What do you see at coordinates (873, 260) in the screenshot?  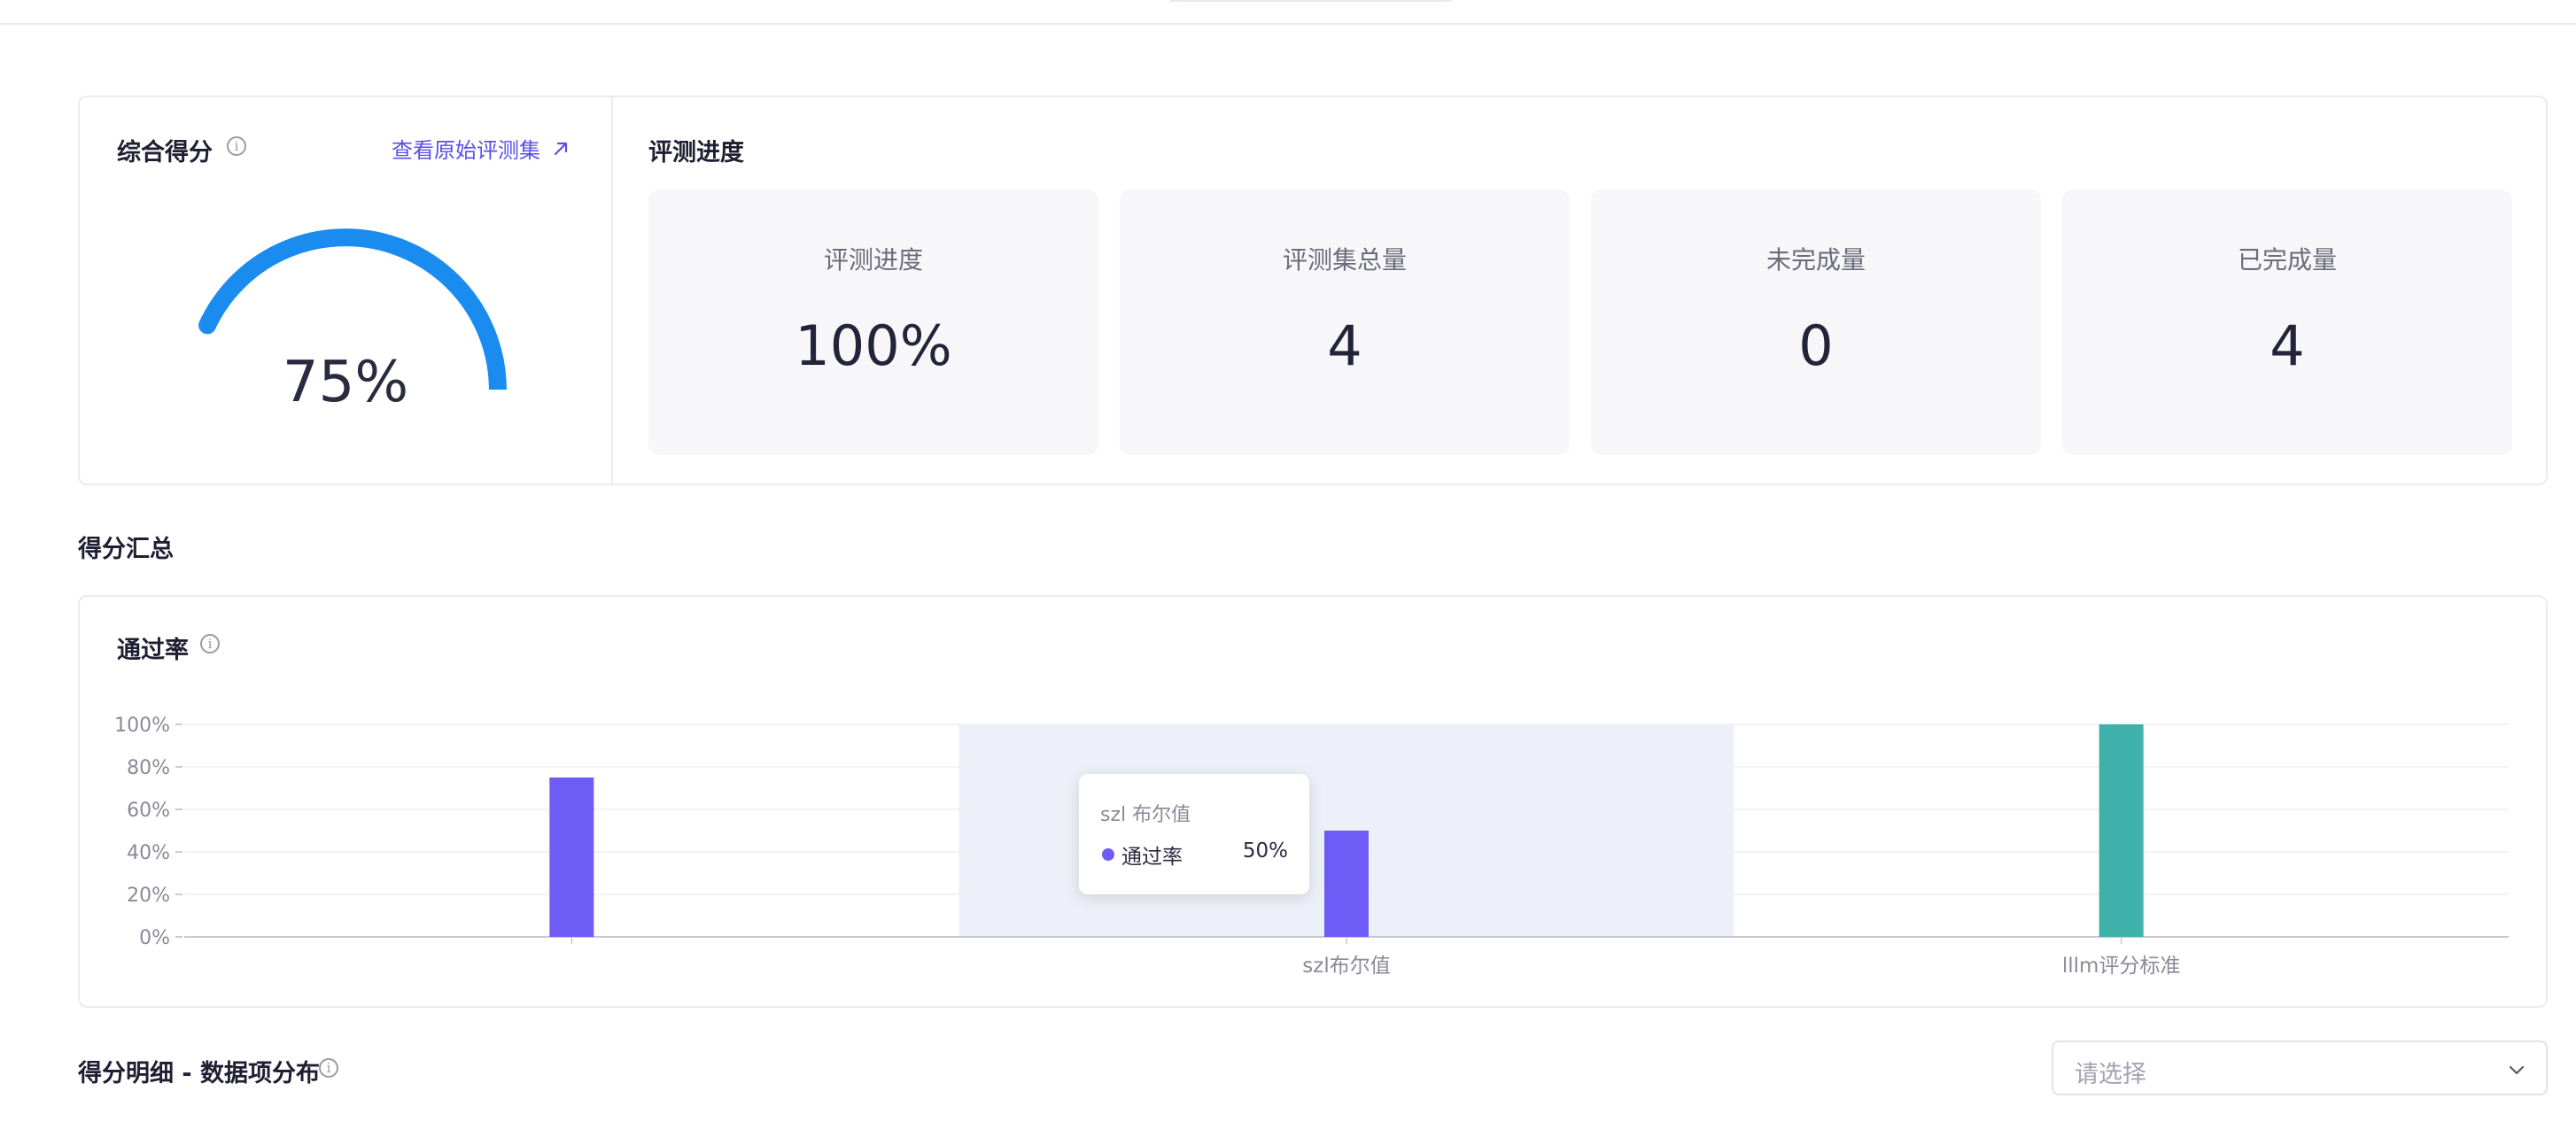 I see `stat-label: 评测进度` at bounding box center [873, 260].